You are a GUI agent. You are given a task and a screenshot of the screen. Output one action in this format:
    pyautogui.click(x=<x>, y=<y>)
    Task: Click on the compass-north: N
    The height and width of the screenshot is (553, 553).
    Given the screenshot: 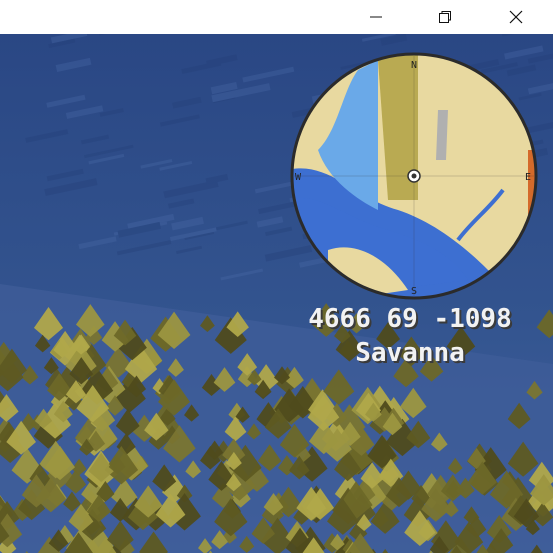 What is the action you would take?
    pyautogui.click(x=414, y=65)
    